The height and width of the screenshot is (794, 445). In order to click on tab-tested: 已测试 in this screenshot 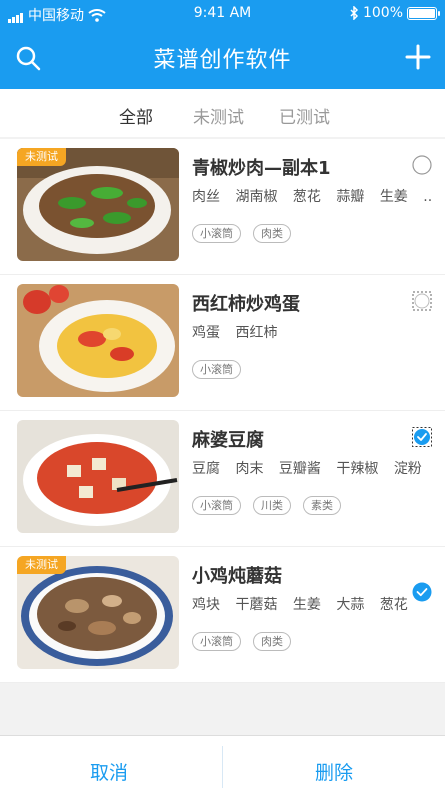, I will do `click(304, 115)`.